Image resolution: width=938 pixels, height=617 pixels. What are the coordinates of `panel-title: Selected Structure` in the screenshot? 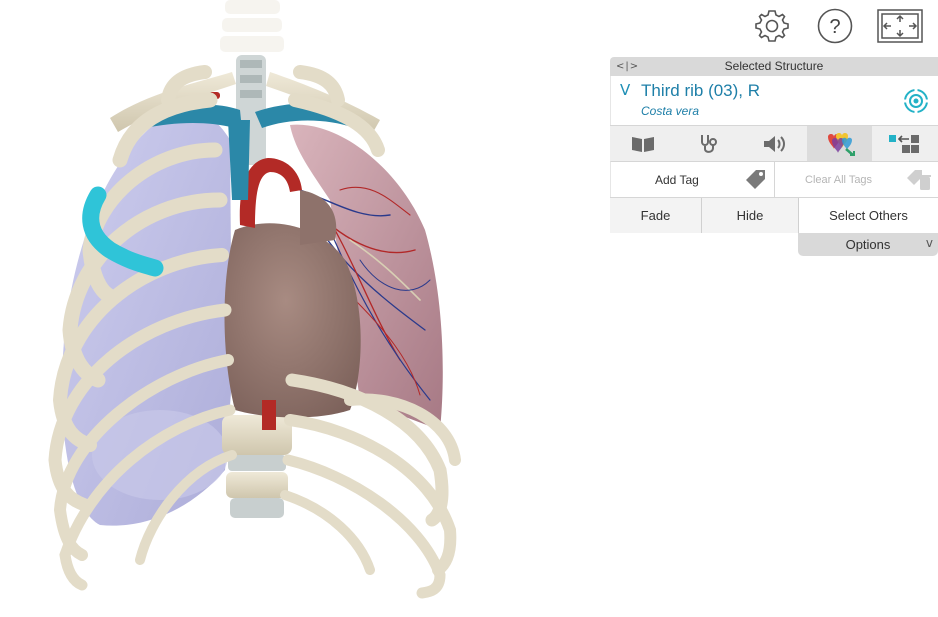 It's located at (774, 66).